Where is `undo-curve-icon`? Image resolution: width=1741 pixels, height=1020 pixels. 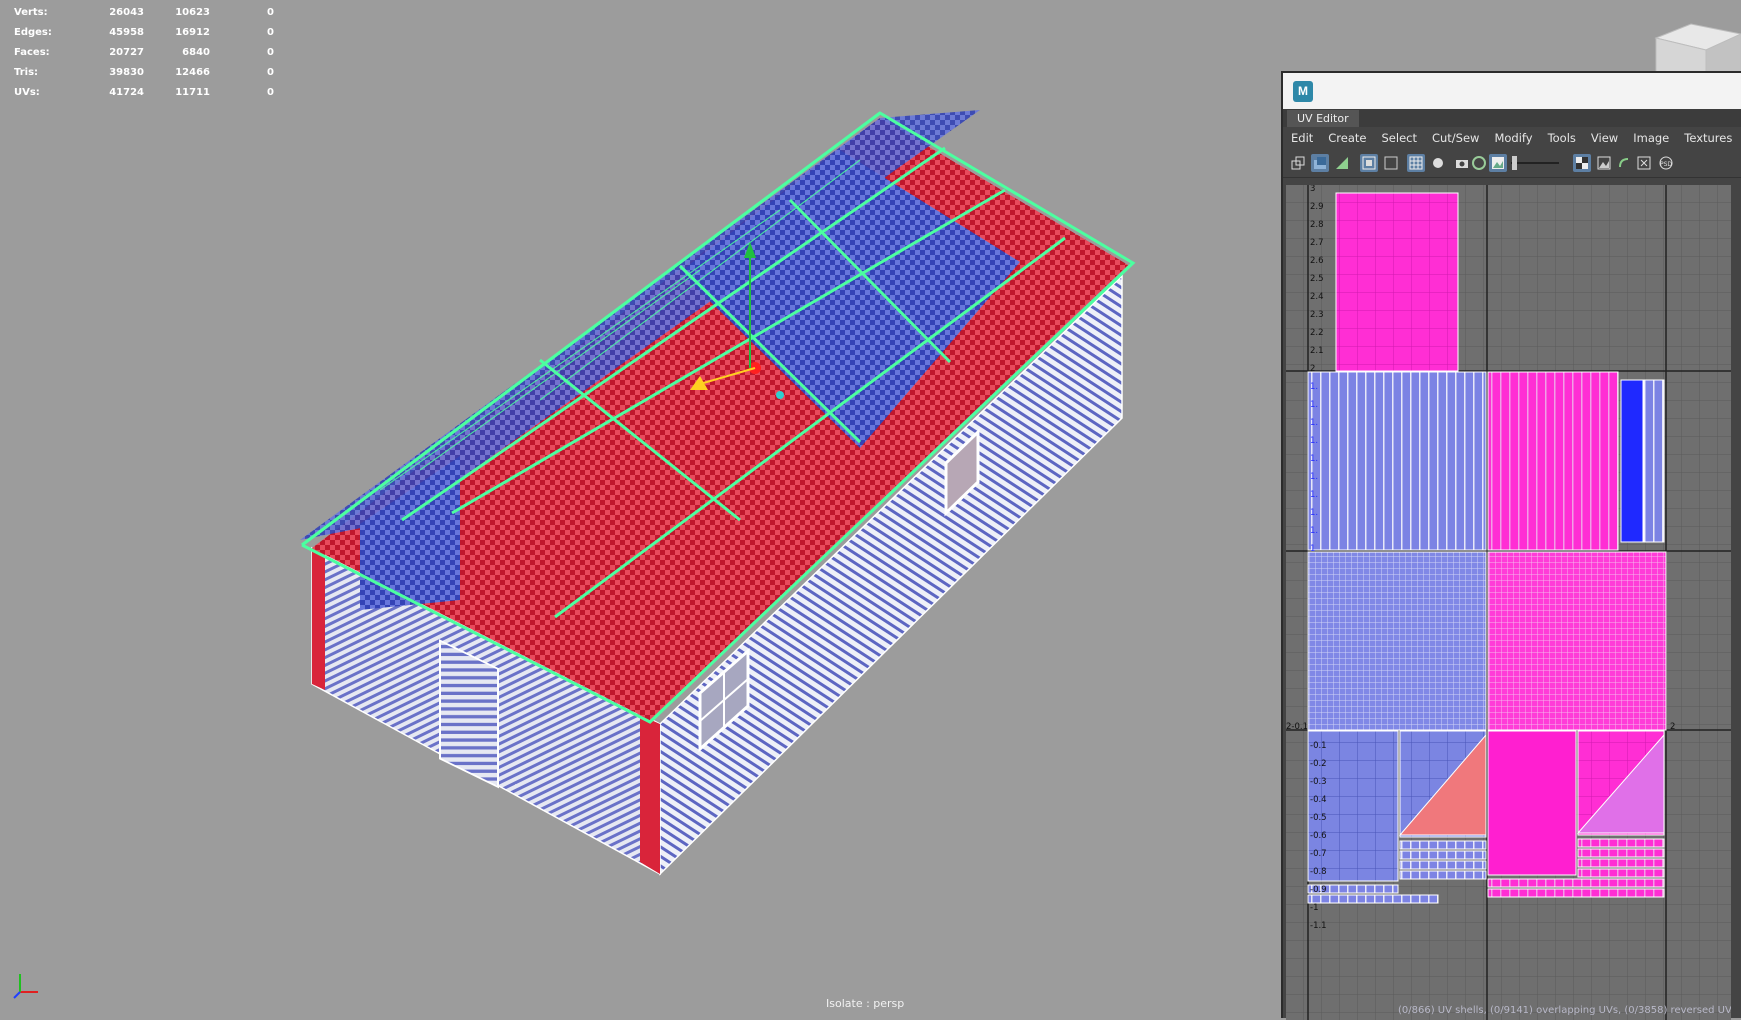 undo-curve-icon is located at coordinates (1624, 163).